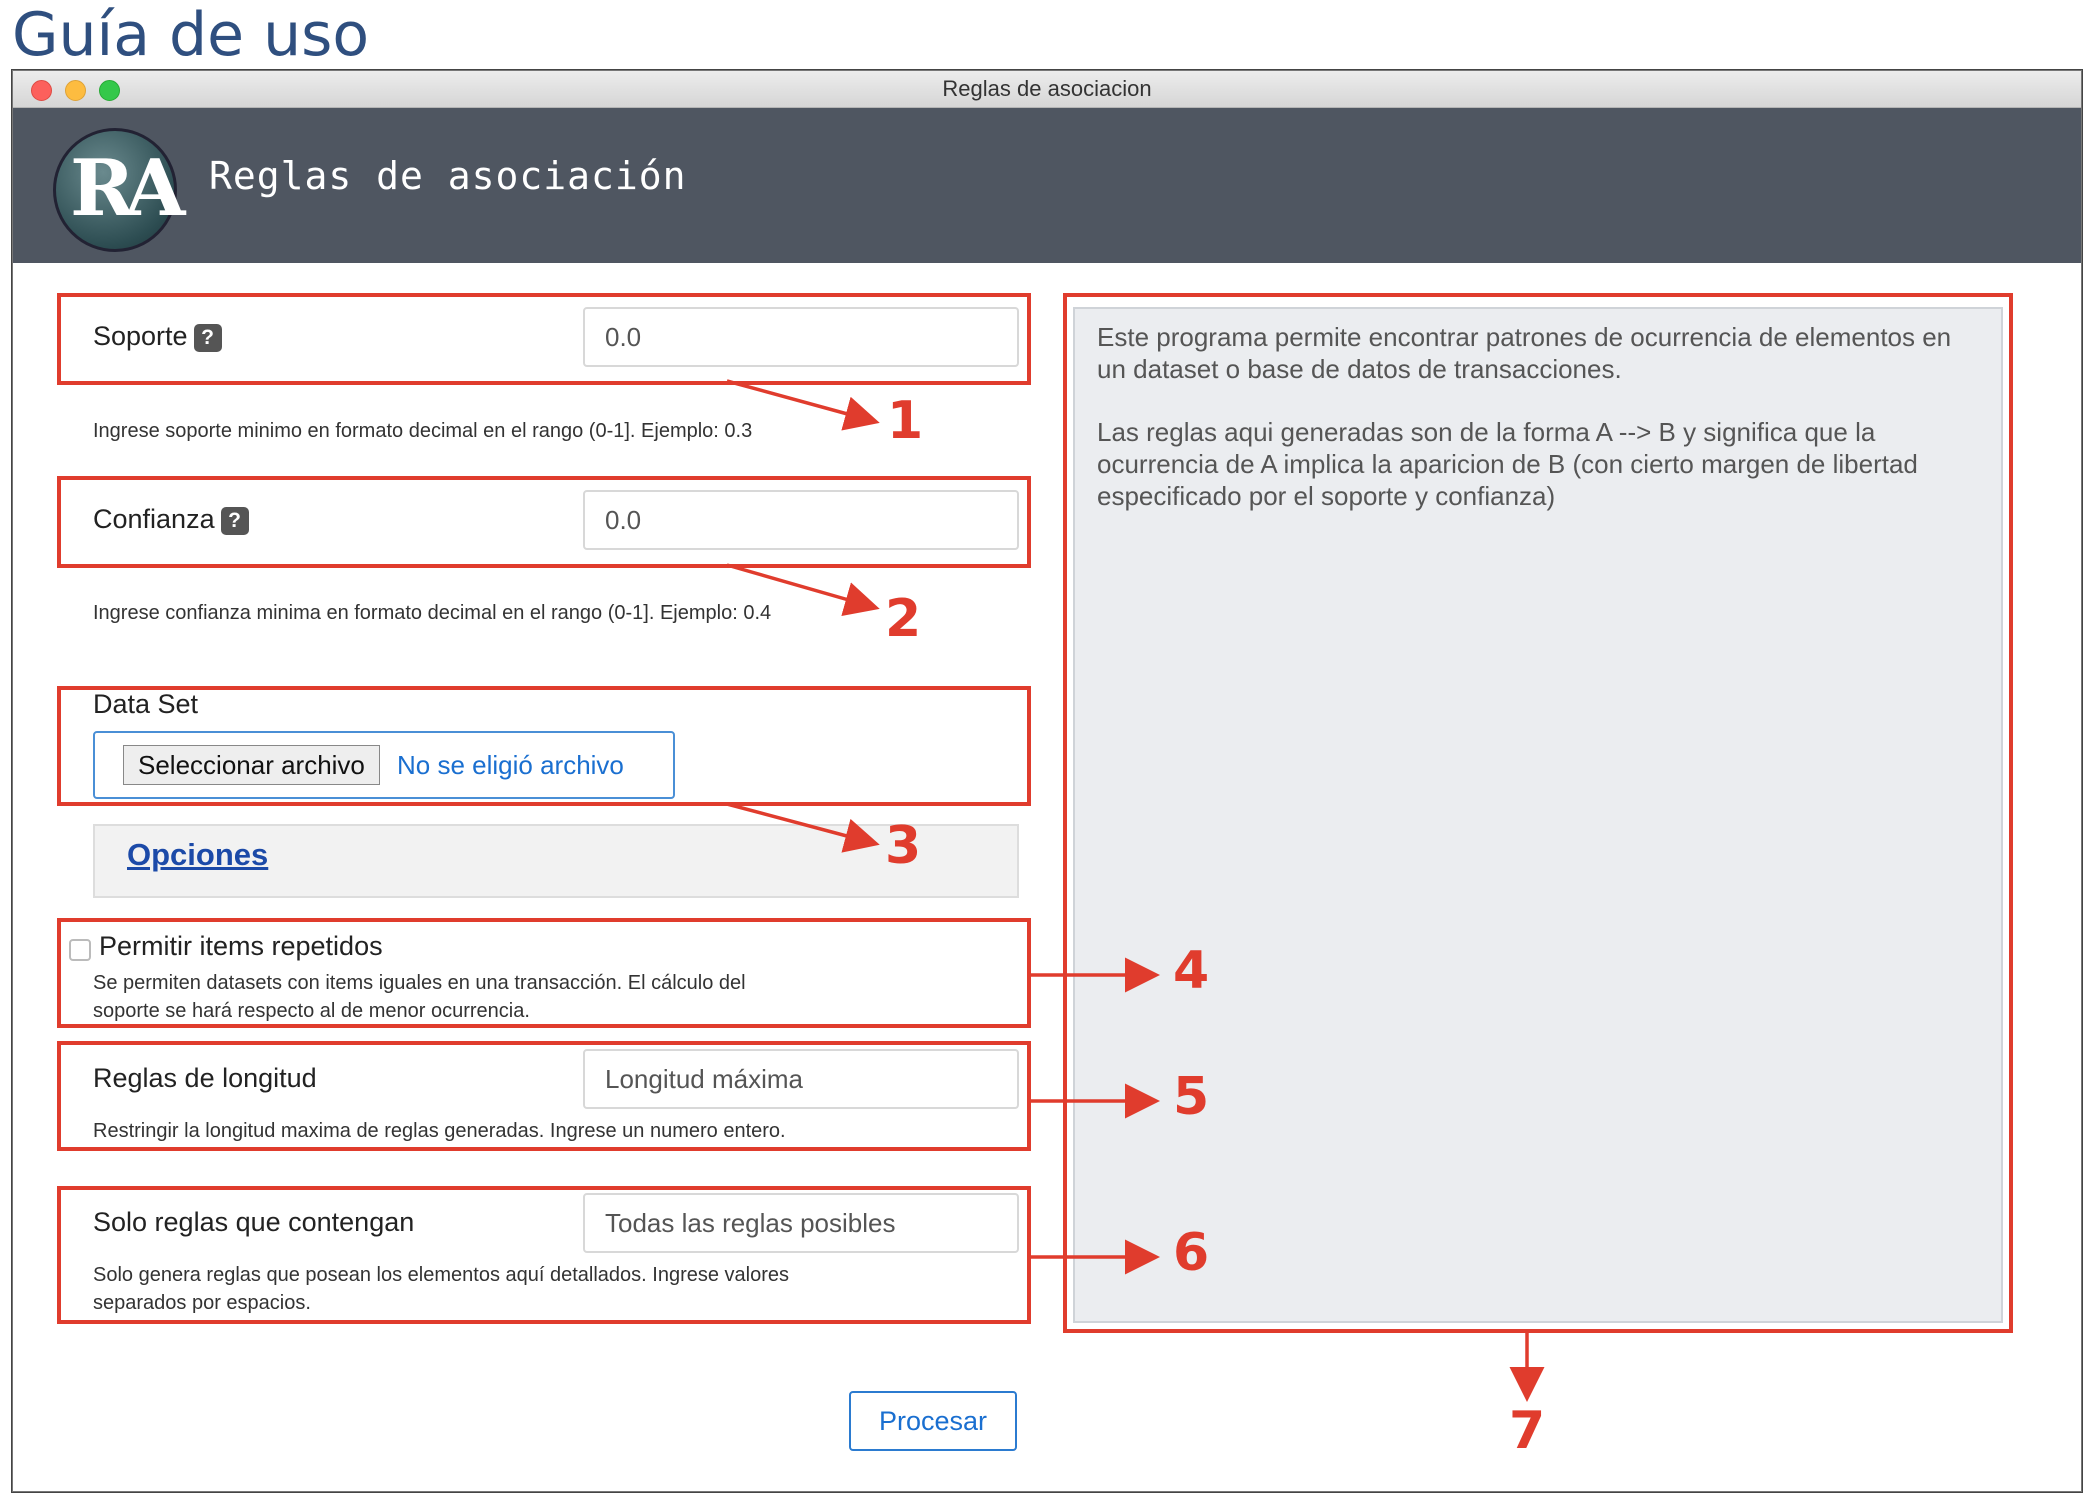 The width and height of the screenshot is (2096, 1504). Describe the element at coordinates (191, 35) in the screenshot. I see `guide-title: Guía de uso` at that location.